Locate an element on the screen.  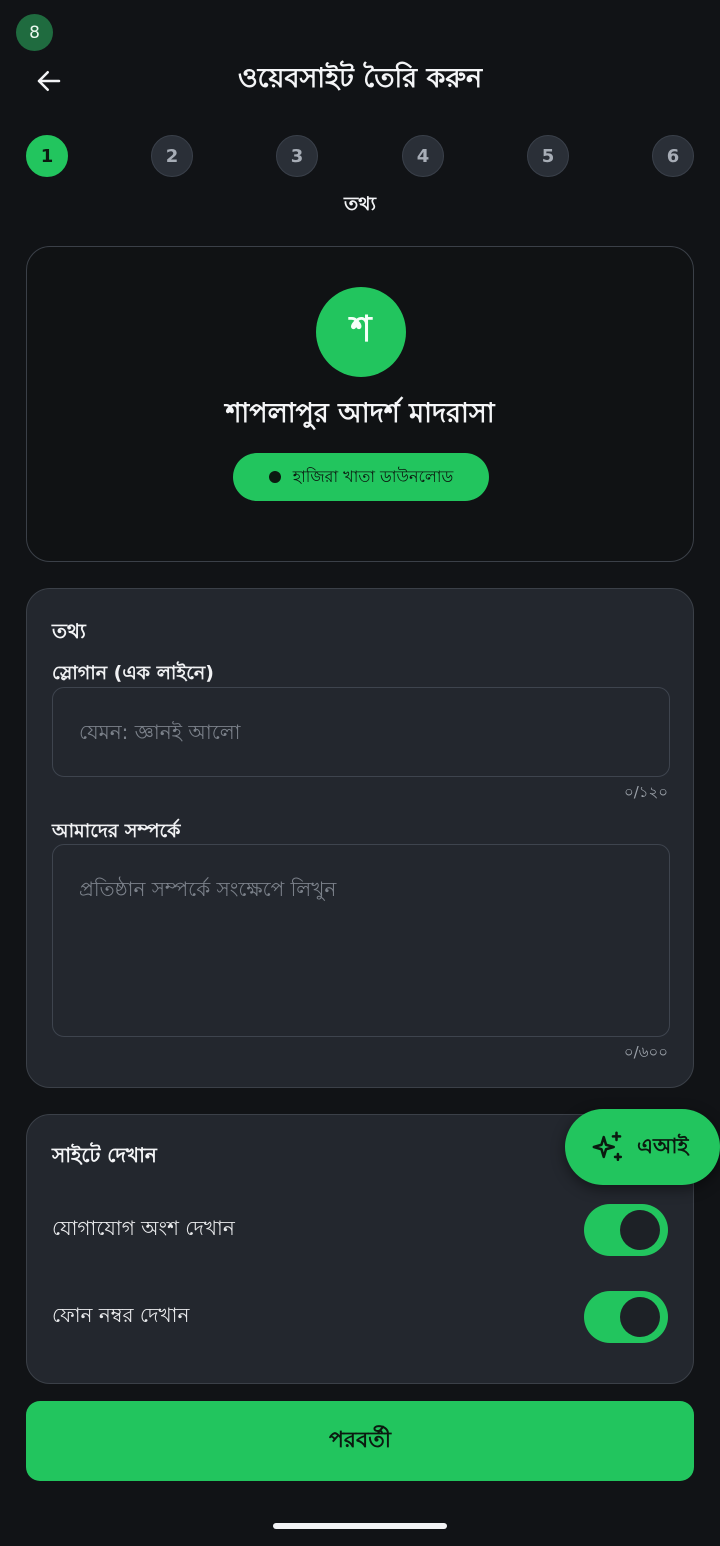
about-counter: ০/৬০০ is located at coordinates (645, 1052).